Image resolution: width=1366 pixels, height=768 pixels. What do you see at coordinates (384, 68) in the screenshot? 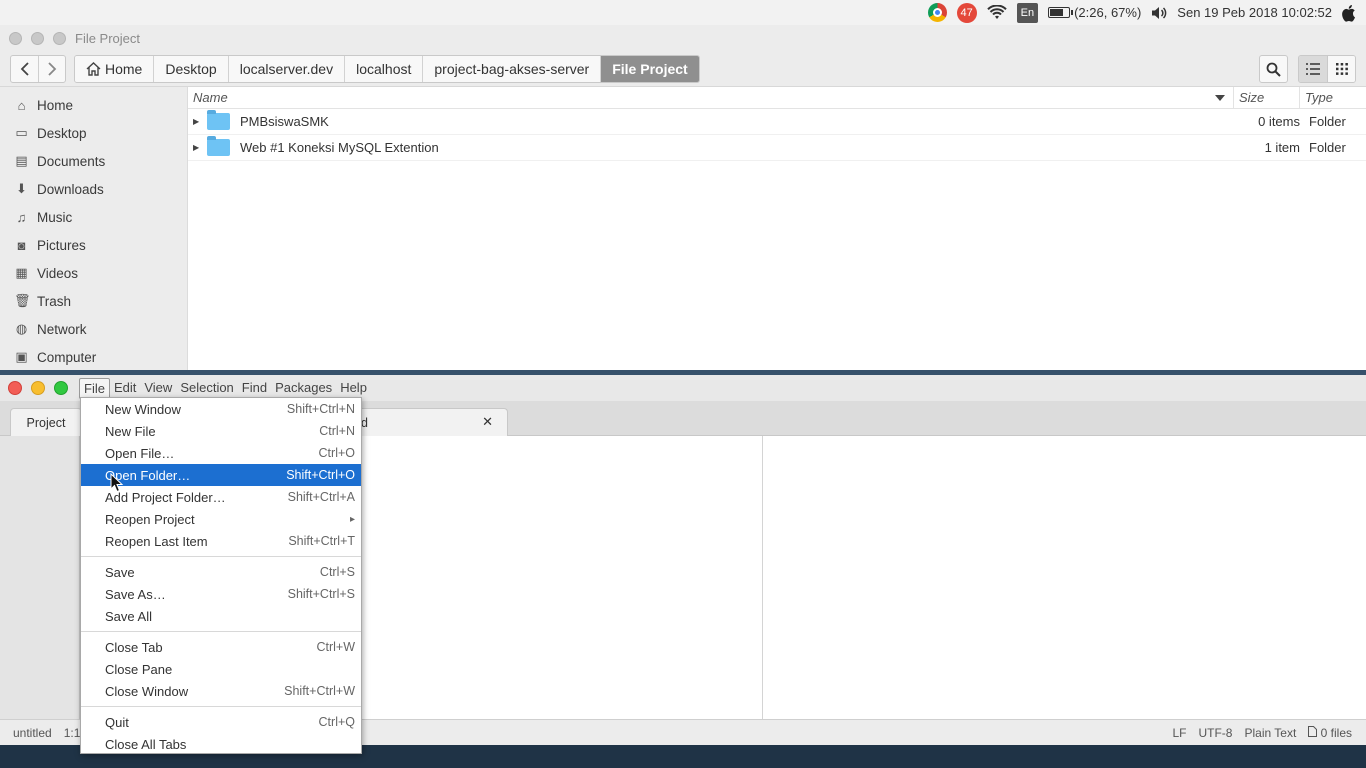
I see `breadcrumb-localhost: localhost` at bounding box center [384, 68].